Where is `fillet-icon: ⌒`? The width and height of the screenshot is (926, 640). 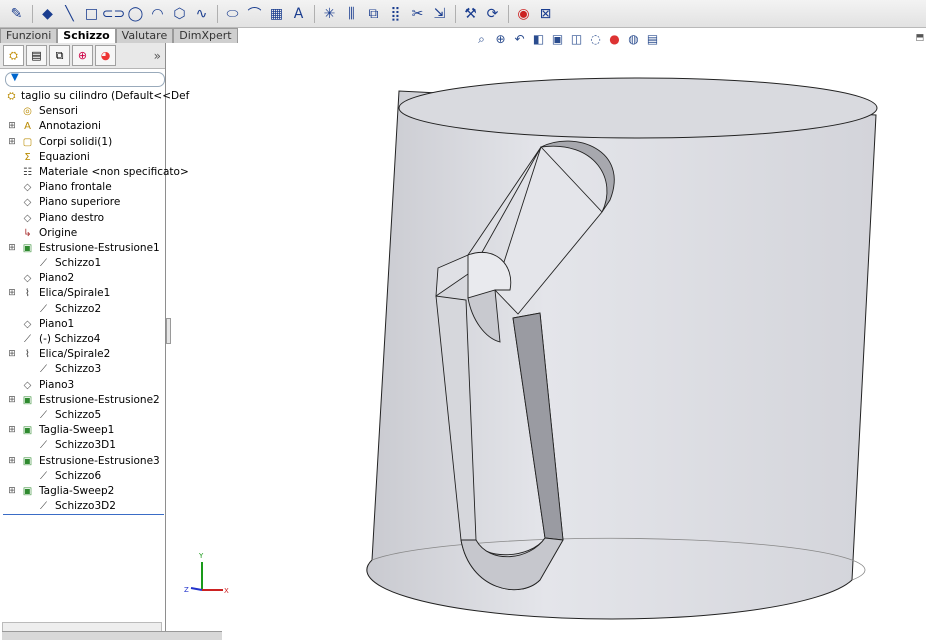 fillet-icon: ⌒ is located at coordinates (254, 14).